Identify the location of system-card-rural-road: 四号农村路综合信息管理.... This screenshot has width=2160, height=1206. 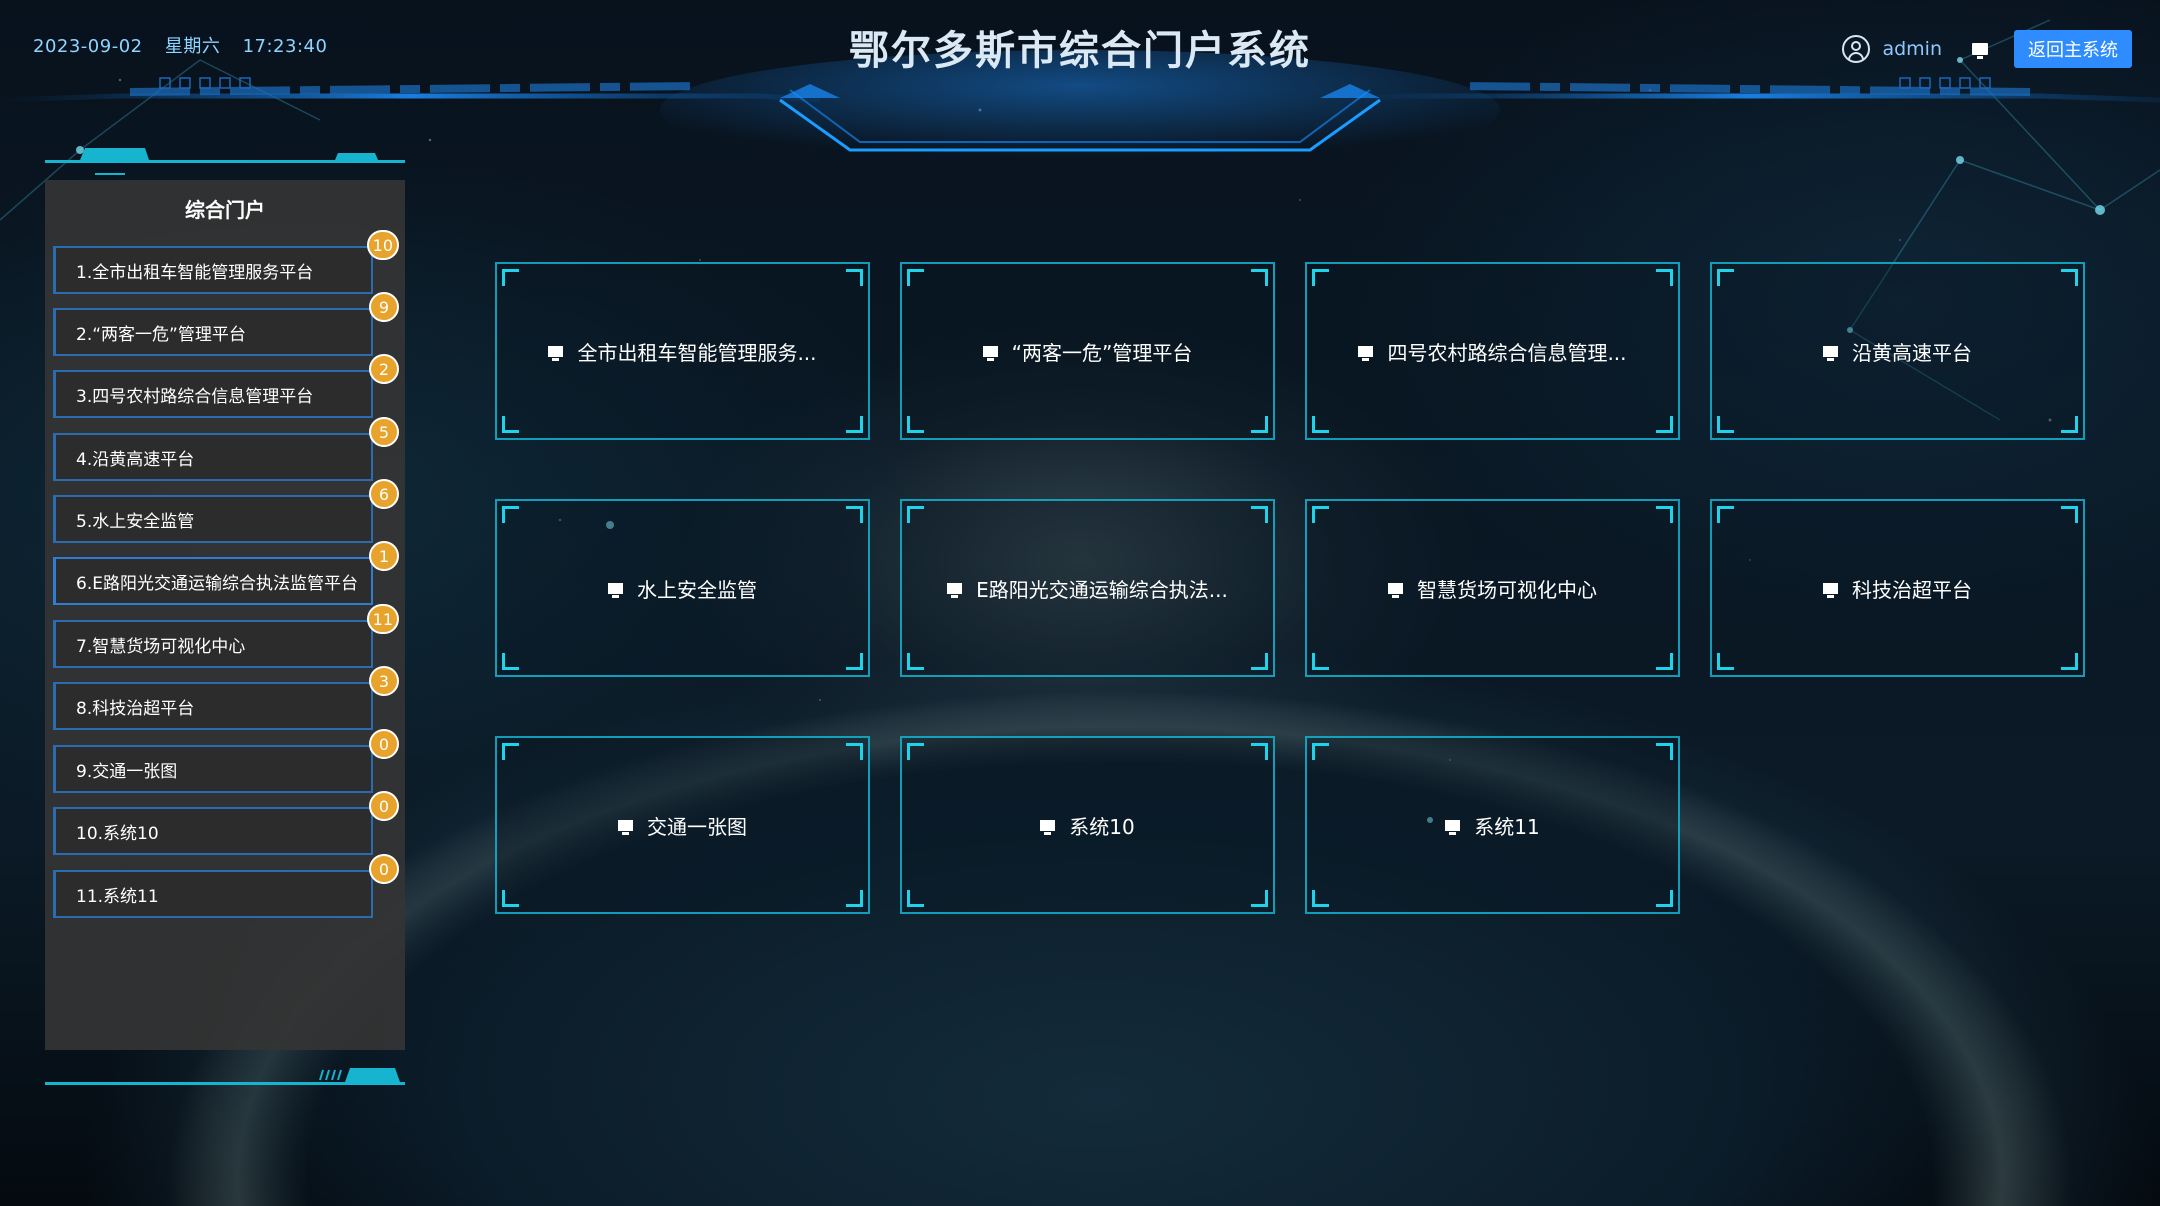
(1492, 351).